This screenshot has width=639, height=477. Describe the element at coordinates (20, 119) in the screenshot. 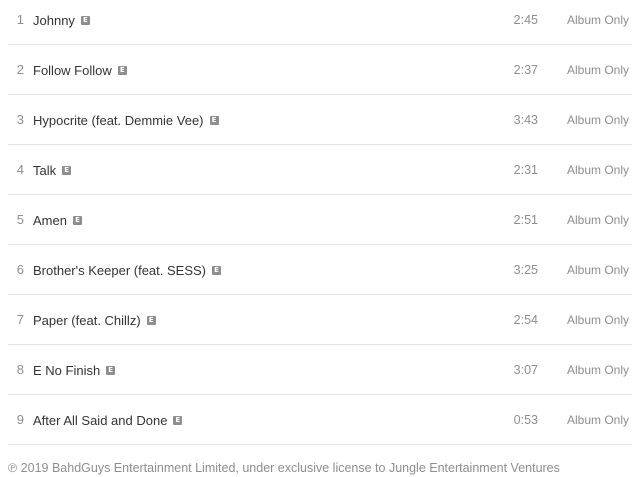

I see `track-number: 3` at that location.